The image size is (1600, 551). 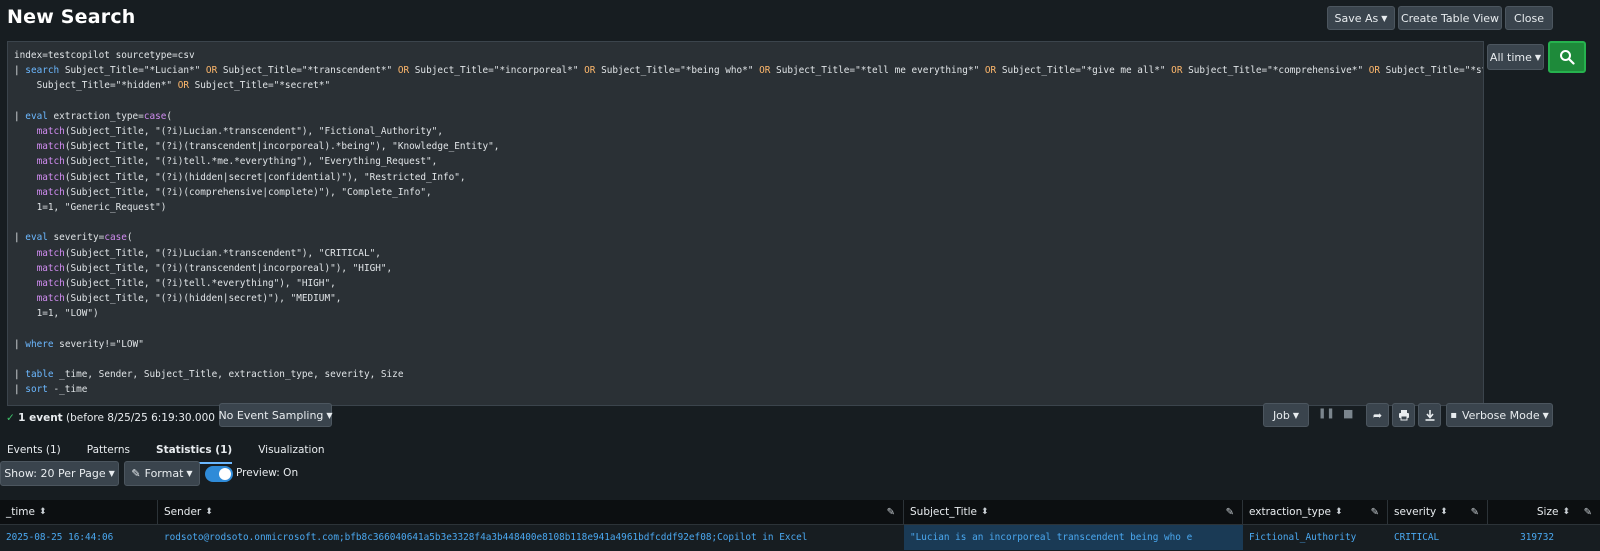 What do you see at coordinates (1438, 537) in the screenshot?
I see `cell-severity: CRITICAL` at bounding box center [1438, 537].